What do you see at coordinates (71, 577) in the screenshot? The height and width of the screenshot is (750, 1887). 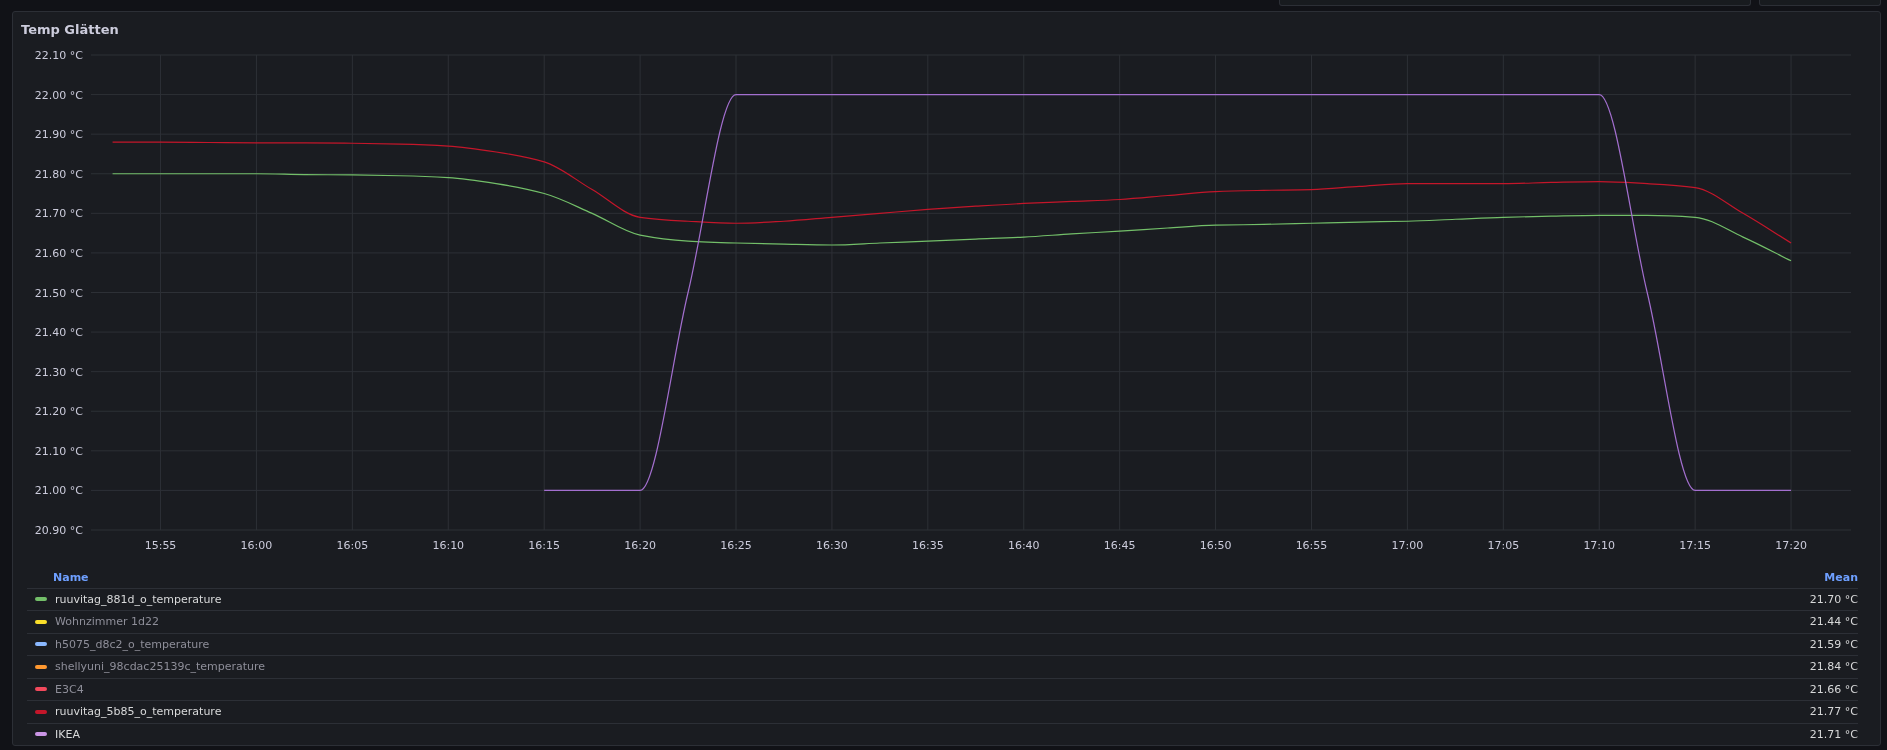 I see `column-header: Name` at bounding box center [71, 577].